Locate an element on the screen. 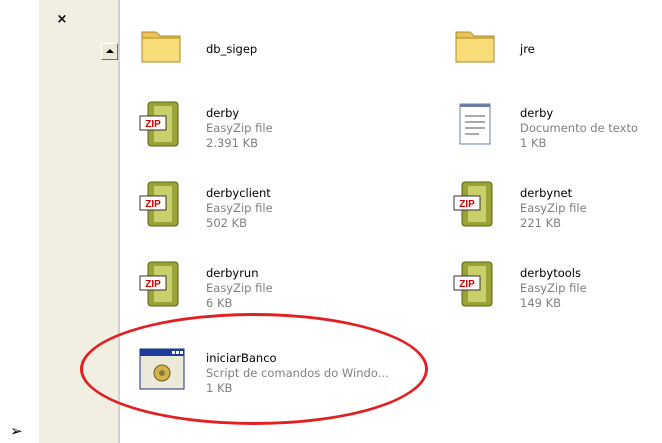 This screenshot has width=662, height=443. file-name: jre is located at coordinates (527, 49).